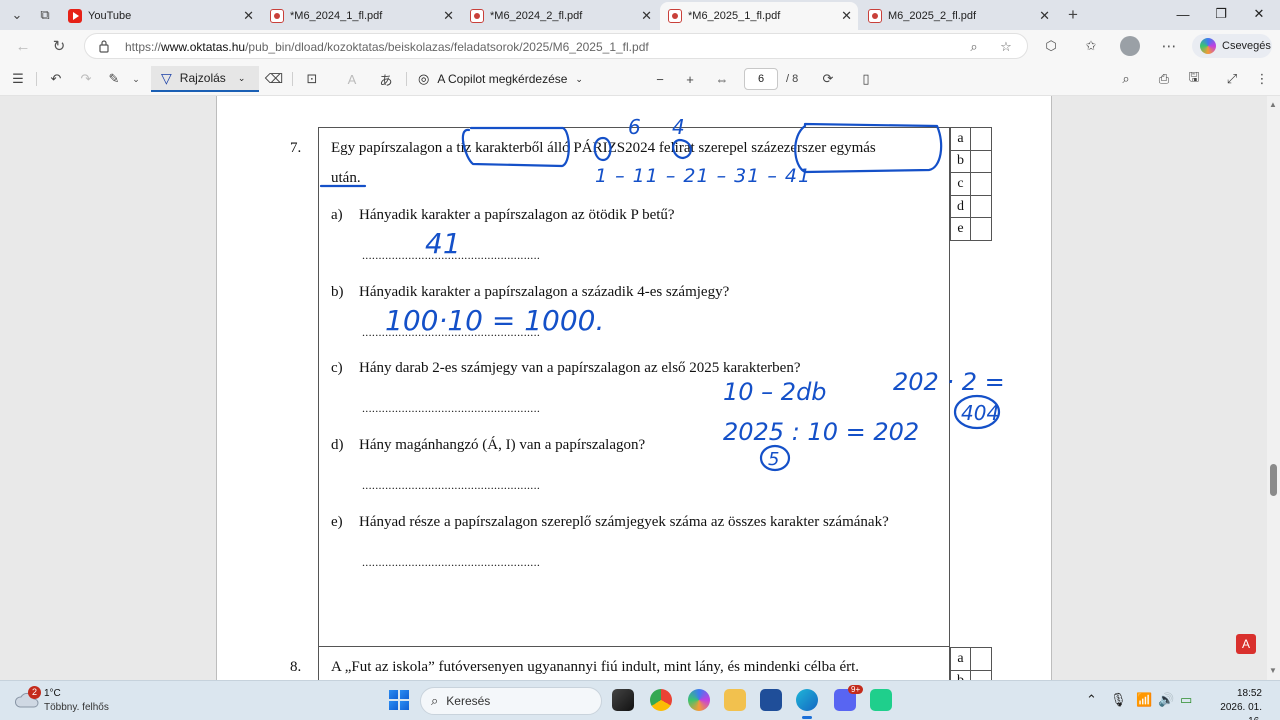  Describe the element at coordinates (960, 659) in the screenshot. I see `score-label: a` at that location.